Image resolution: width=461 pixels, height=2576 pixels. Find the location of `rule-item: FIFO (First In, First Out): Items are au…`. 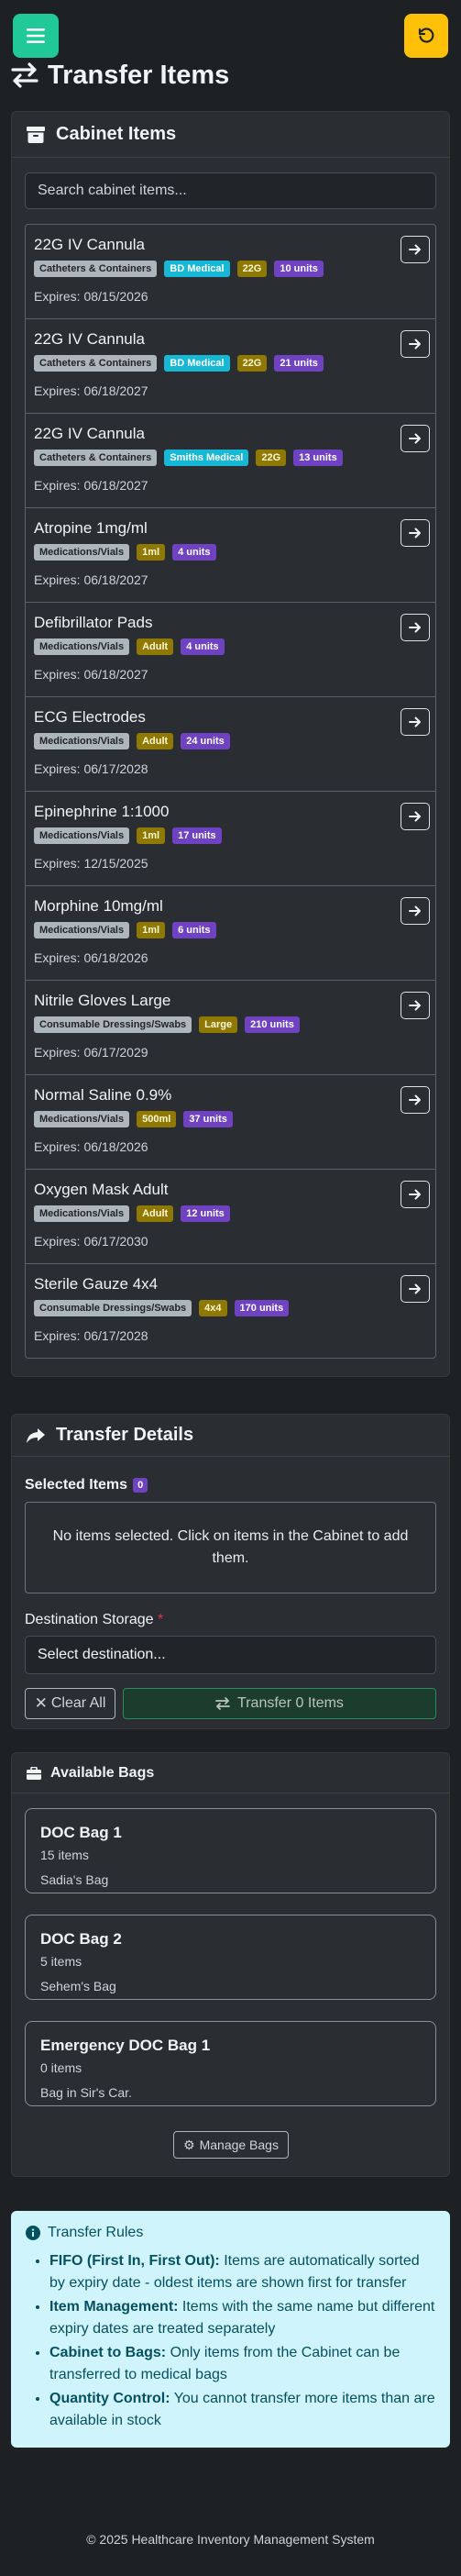

rule-item: FIFO (First In, First Out): Items are au… is located at coordinates (242, 2272).